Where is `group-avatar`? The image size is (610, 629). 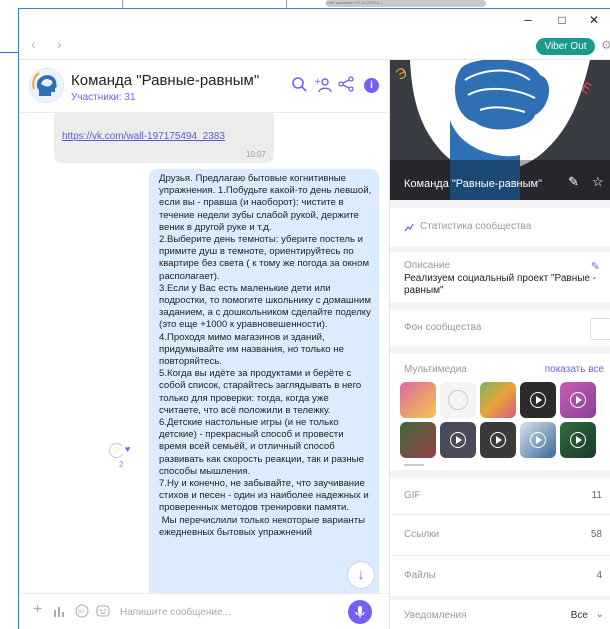 group-avatar is located at coordinates (46, 85).